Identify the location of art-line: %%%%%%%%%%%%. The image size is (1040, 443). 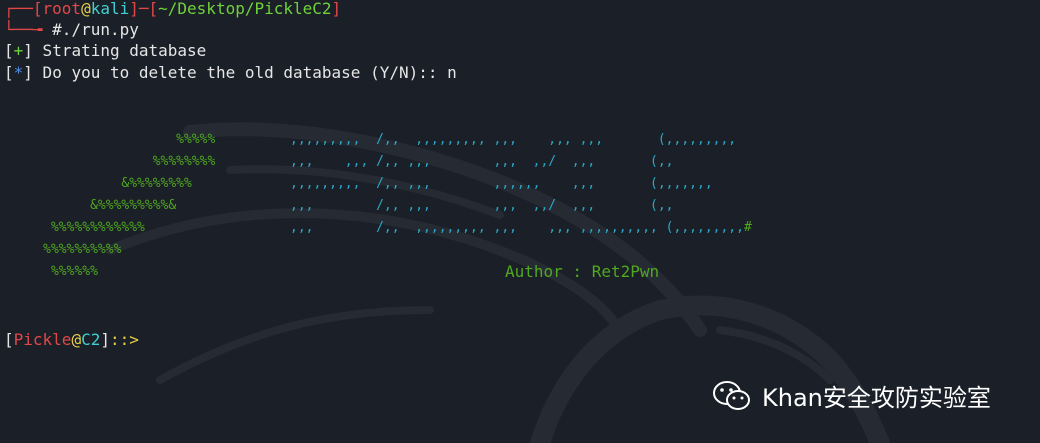
(74, 227).